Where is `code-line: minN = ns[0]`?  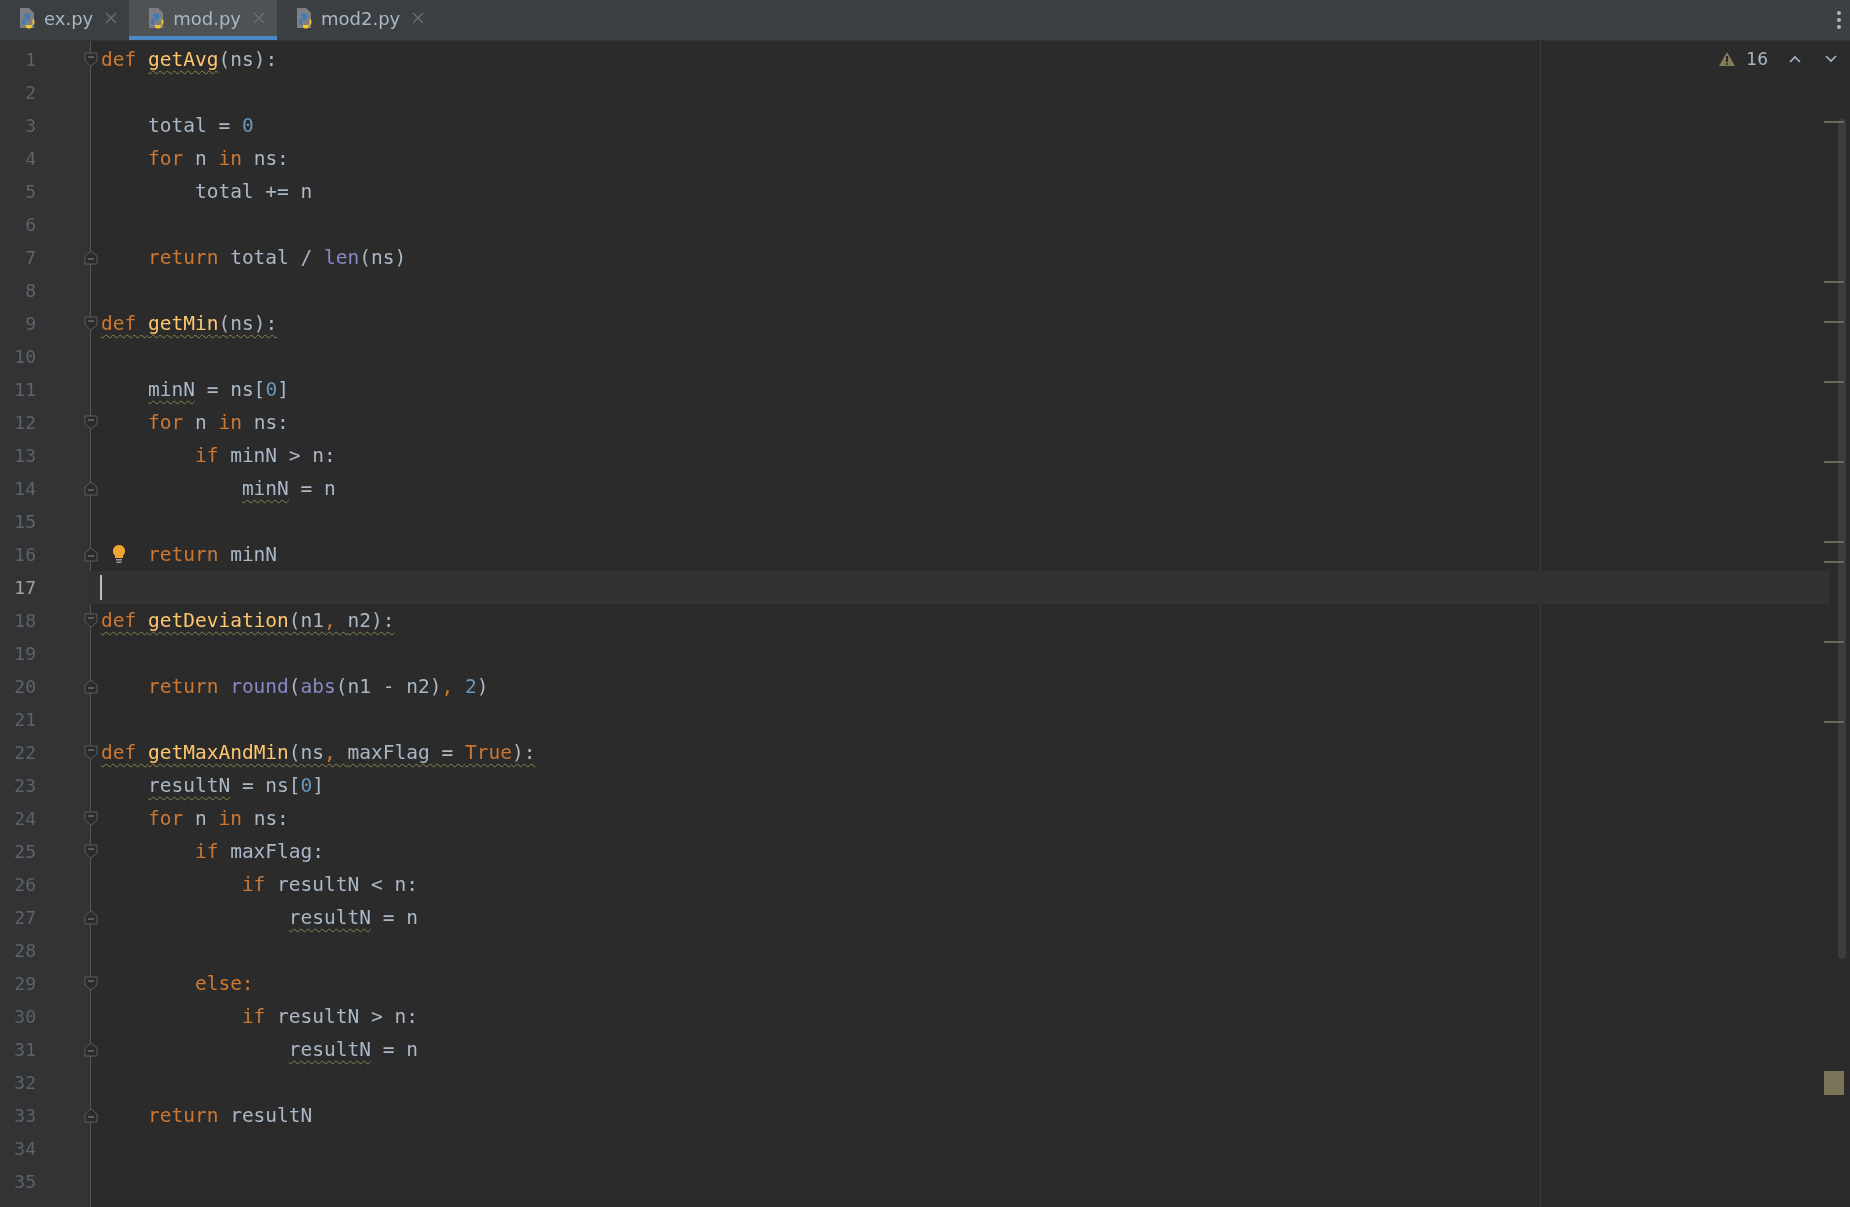 code-line: minN = ns[0] is located at coordinates (218, 389).